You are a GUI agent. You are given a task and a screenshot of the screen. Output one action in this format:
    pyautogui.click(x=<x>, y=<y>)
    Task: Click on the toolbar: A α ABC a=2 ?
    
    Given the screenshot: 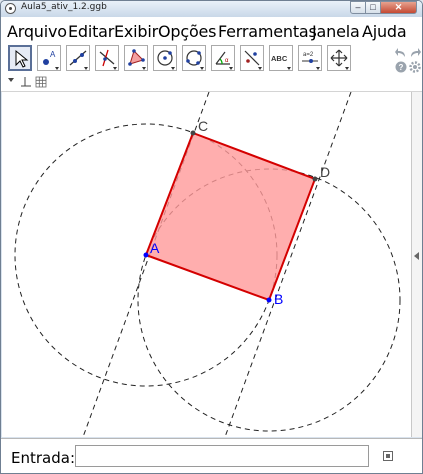 What is the action you would take?
    pyautogui.click(x=211, y=59)
    